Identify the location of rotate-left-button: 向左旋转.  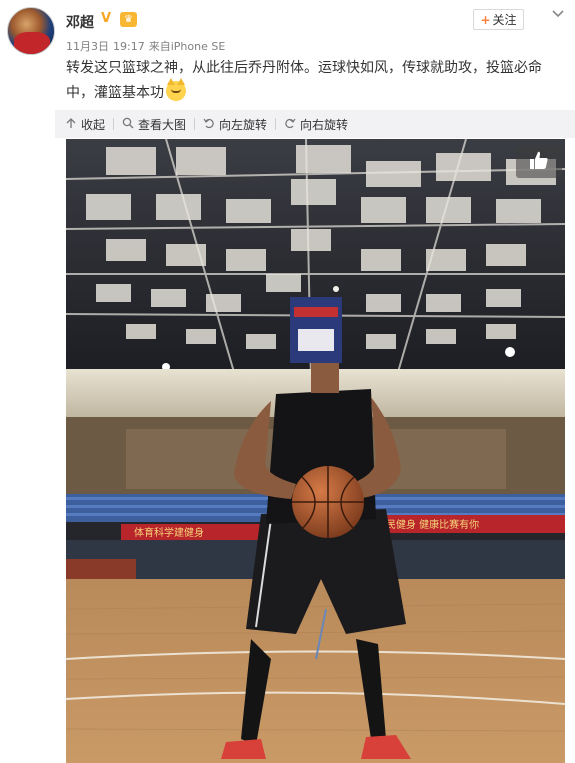
(235, 124).